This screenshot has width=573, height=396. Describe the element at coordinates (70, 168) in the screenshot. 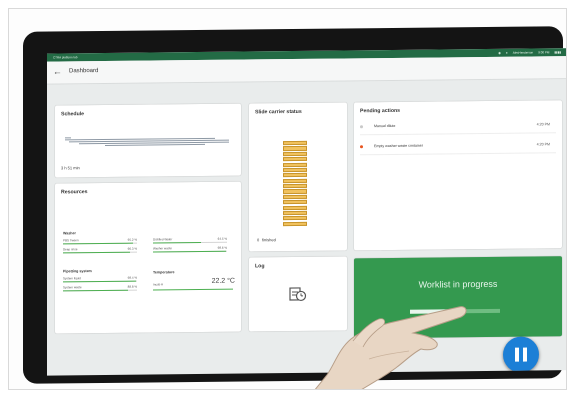

I see `schedule-time-left: 3 h 51 min` at that location.